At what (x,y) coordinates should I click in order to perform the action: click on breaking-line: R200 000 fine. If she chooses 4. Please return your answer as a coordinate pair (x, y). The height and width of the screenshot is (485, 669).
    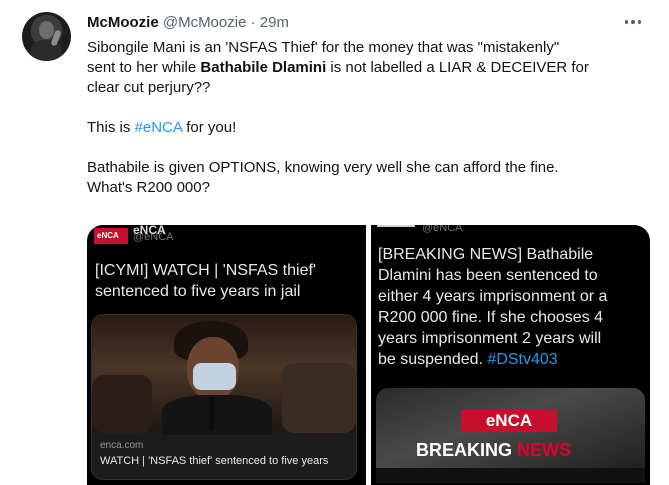
    Looking at the image, I should click on (491, 317).